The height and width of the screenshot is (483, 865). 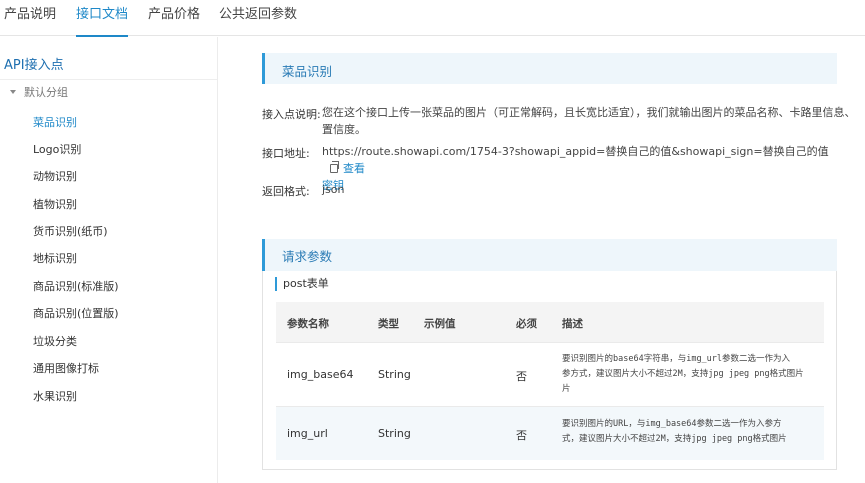 I want to click on tab-product-intro: 产品说明, so click(x=30, y=21).